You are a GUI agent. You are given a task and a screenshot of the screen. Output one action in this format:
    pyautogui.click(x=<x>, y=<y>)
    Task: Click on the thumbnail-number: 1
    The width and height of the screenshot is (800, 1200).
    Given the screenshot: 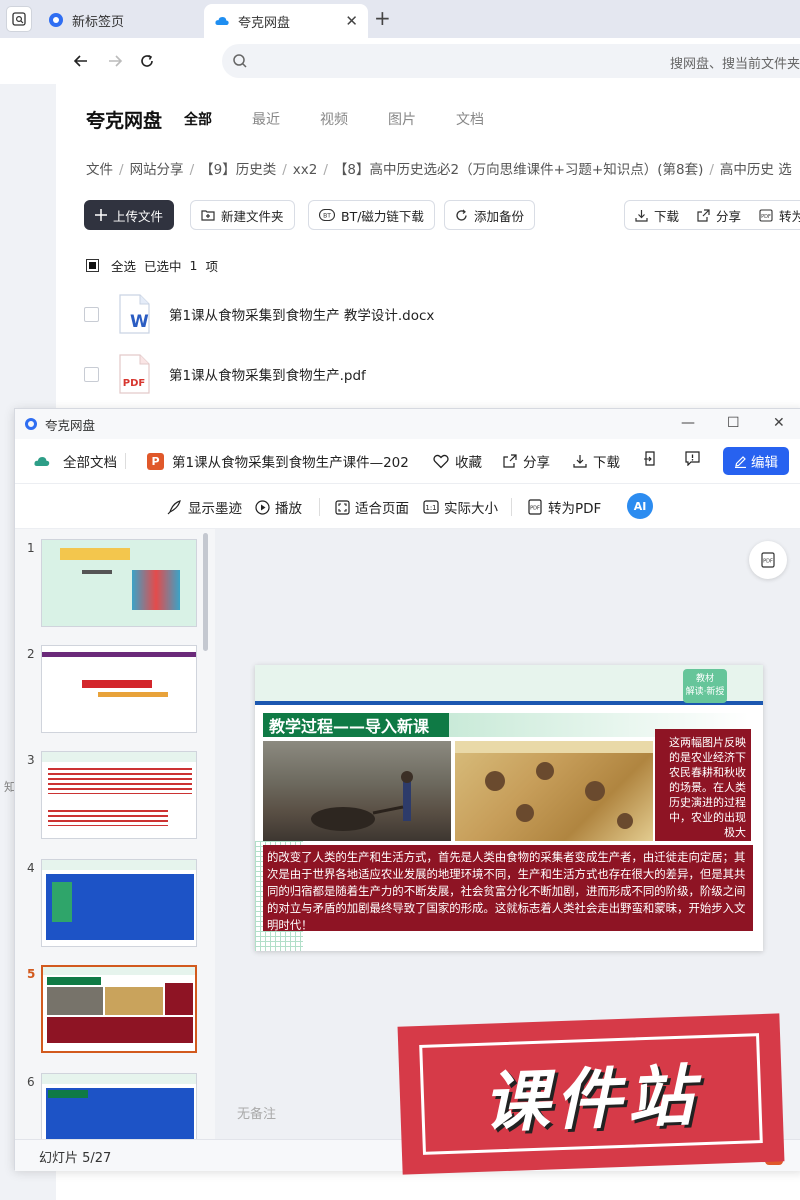 What is the action you would take?
    pyautogui.click(x=31, y=548)
    